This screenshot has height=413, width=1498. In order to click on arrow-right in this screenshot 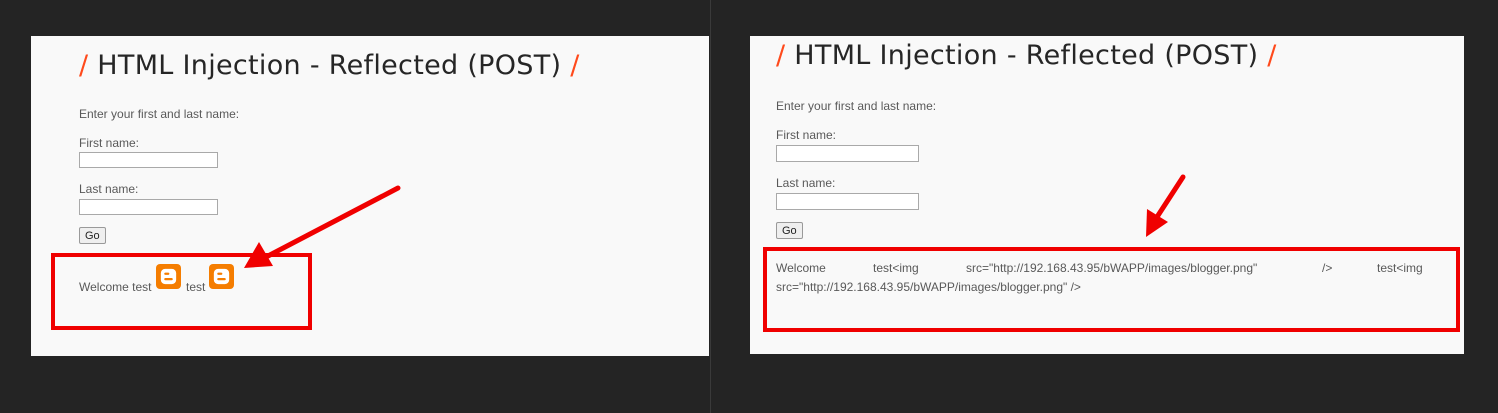, I will do `click(1166, 205)`.